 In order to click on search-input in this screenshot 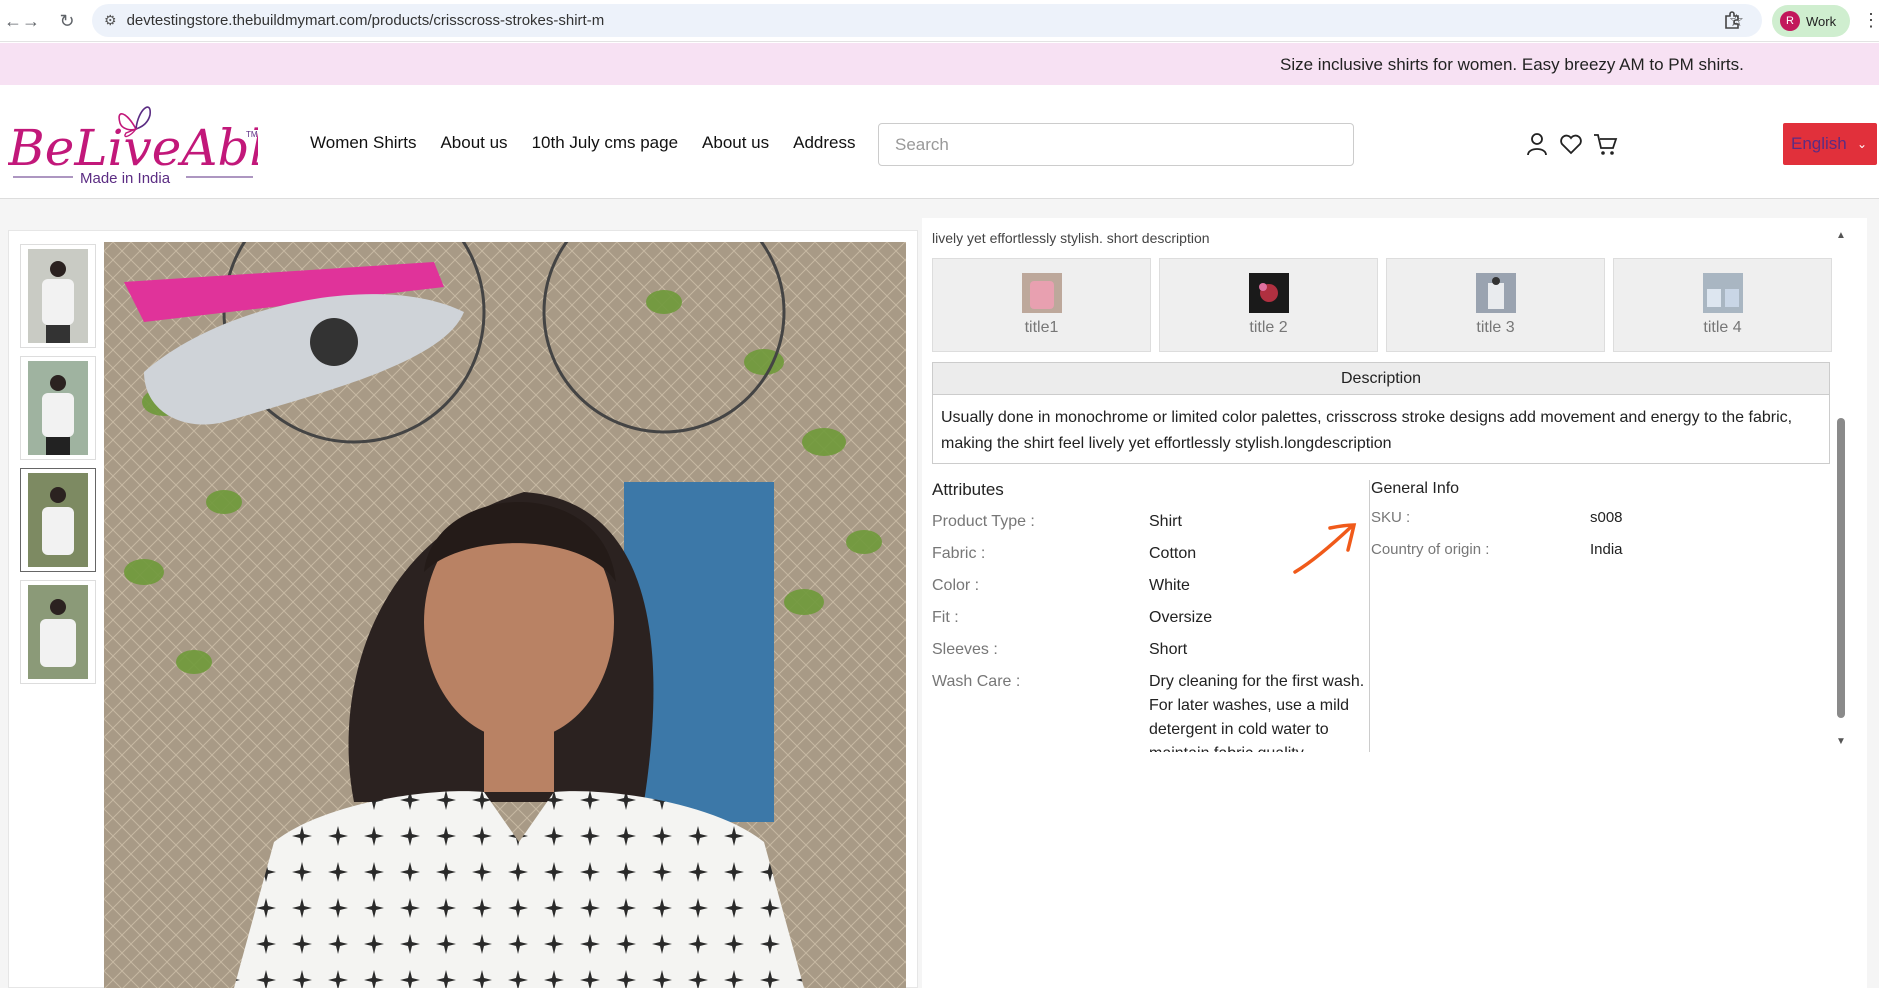, I will do `click(1116, 144)`.